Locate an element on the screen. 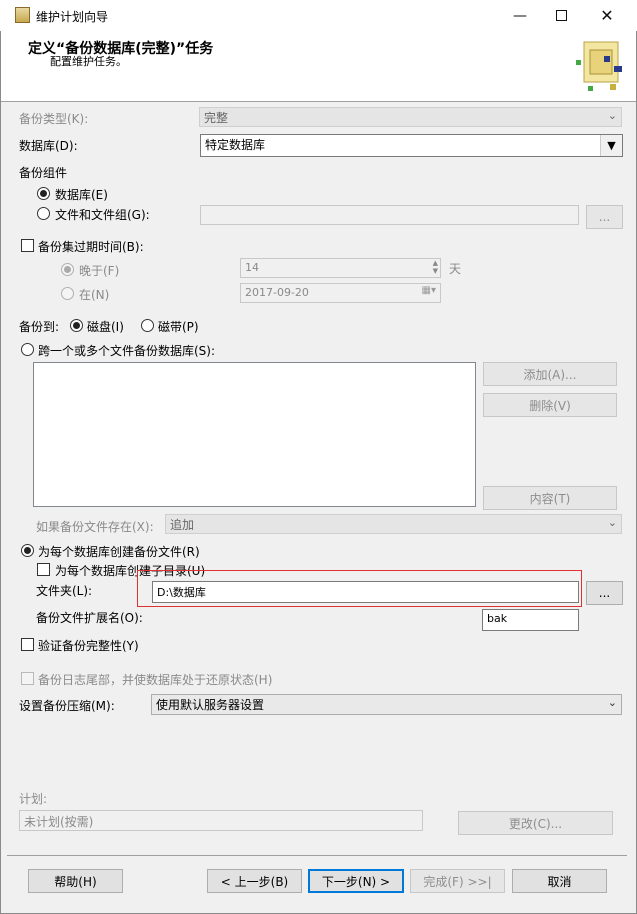  if-exists-value: 追加 is located at coordinates (182, 525).